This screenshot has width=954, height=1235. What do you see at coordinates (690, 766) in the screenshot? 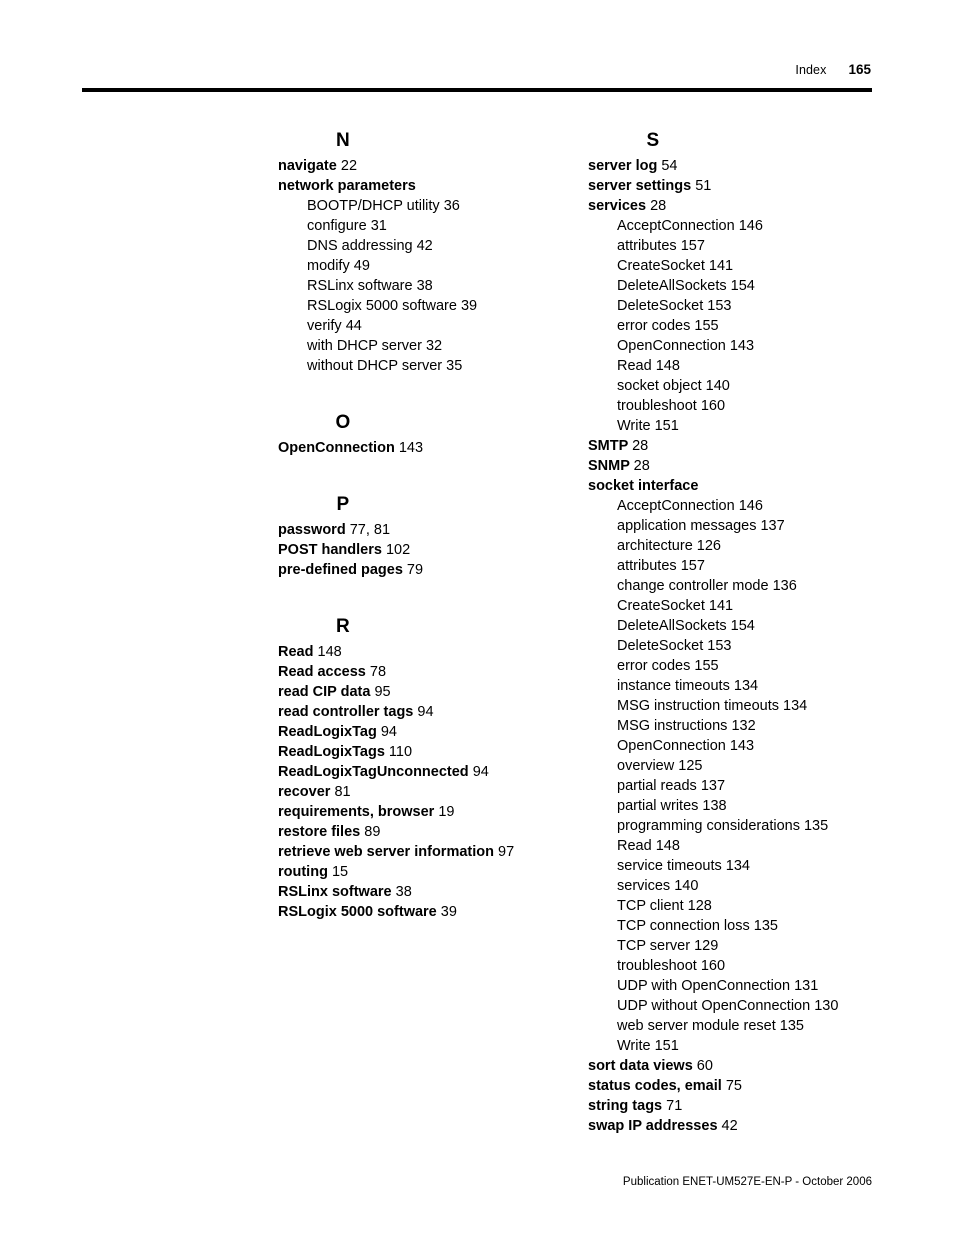
I see `index-entry-page-numbers: 125` at bounding box center [690, 766].